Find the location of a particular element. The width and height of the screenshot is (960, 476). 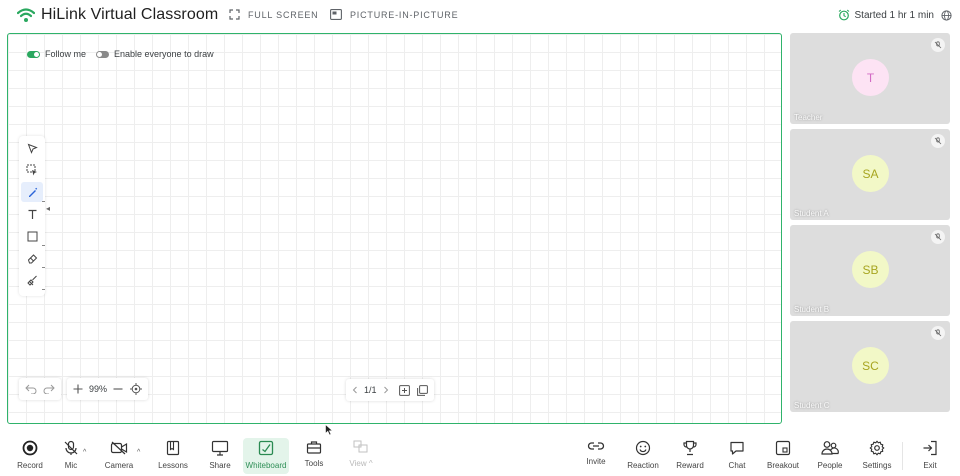

clear-icon is located at coordinates (31, 280).